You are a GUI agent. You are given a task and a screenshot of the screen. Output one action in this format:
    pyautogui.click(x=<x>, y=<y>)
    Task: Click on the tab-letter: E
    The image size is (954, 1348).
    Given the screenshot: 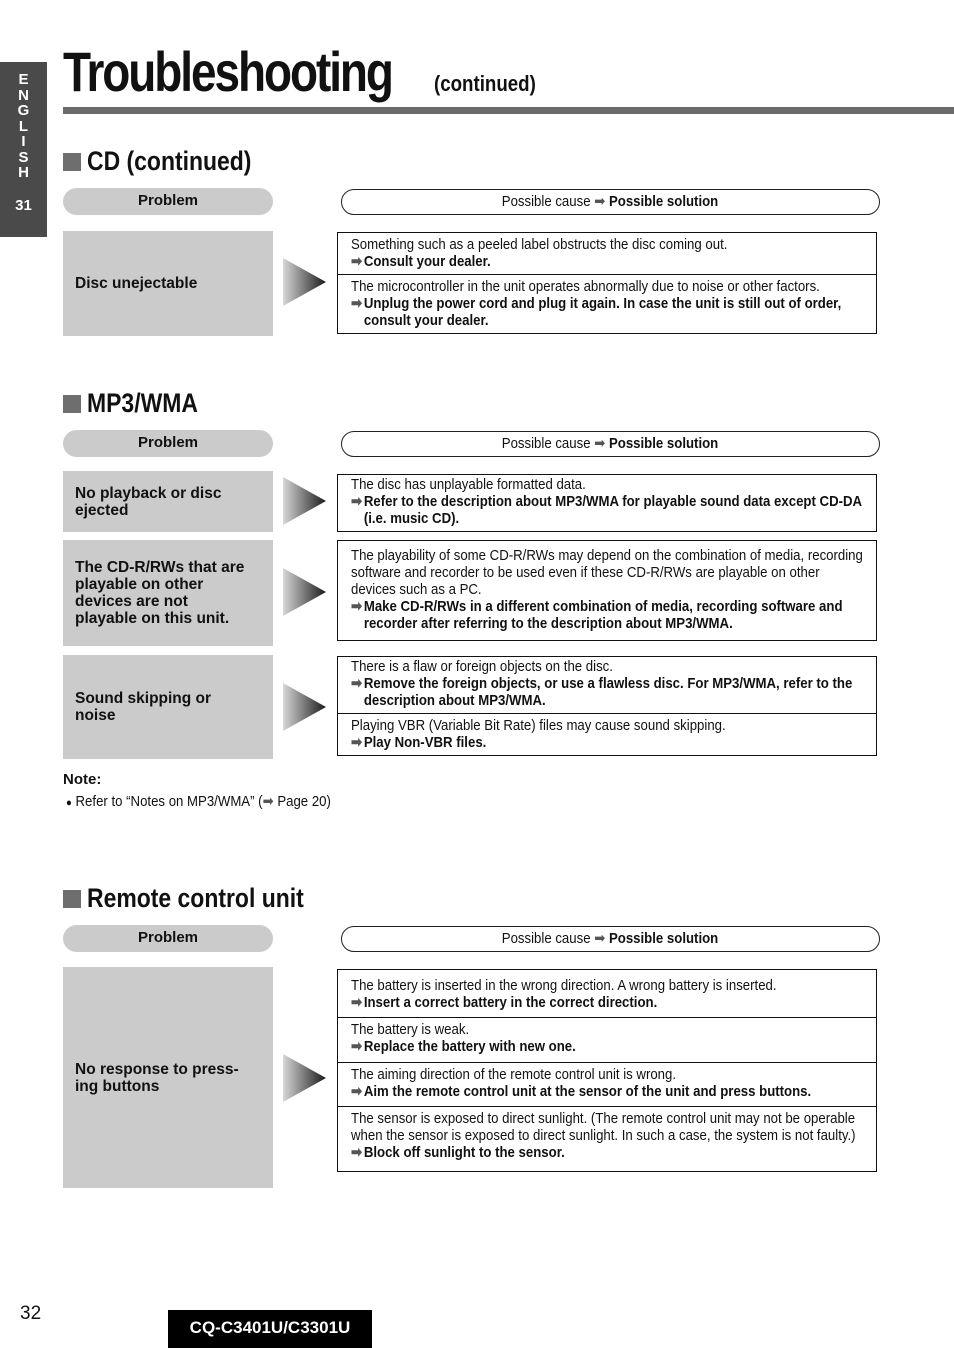 What is the action you would take?
    pyautogui.click(x=23, y=79)
    